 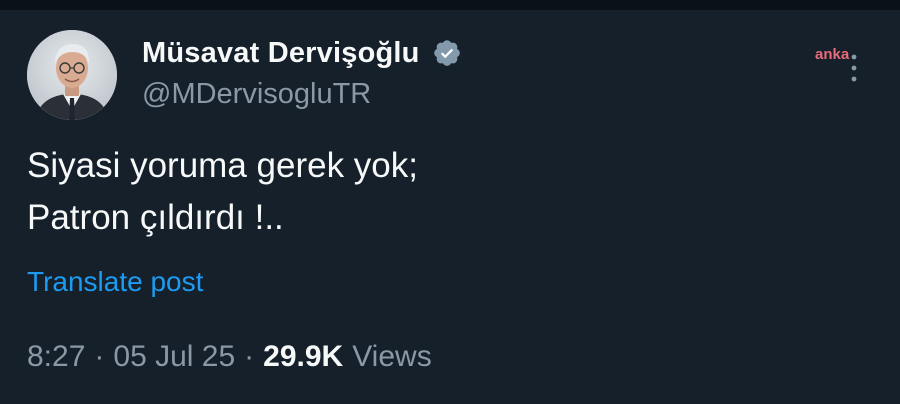 What do you see at coordinates (832, 54) in the screenshot?
I see `watermark-logo: anka` at bounding box center [832, 54].